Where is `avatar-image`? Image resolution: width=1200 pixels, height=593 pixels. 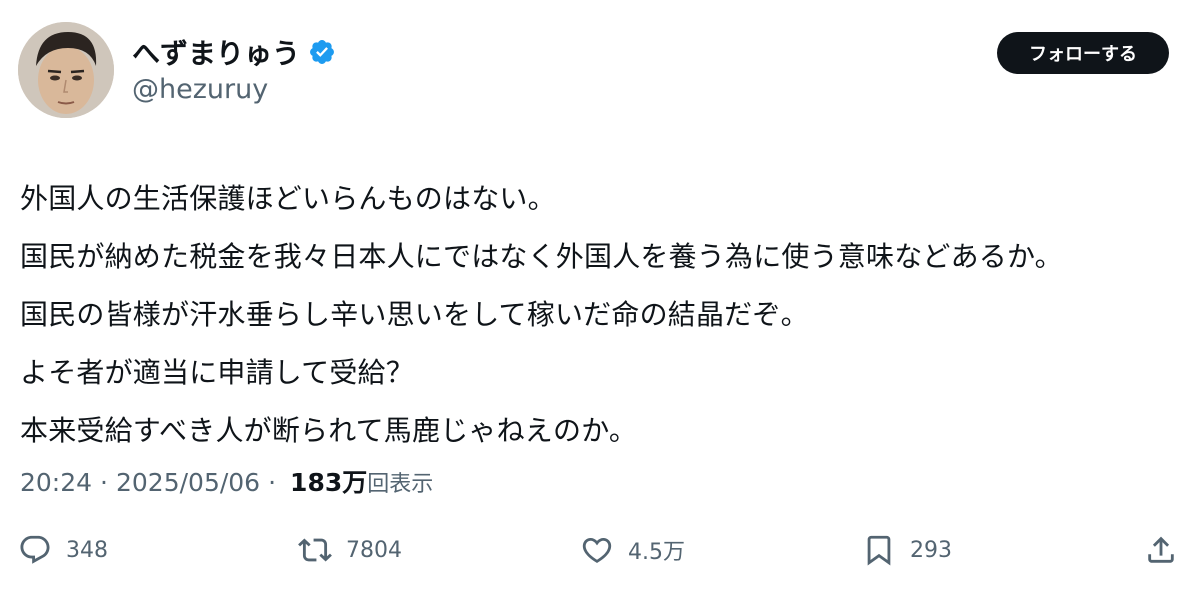
avatar-image is located at coordinates (66, 70).